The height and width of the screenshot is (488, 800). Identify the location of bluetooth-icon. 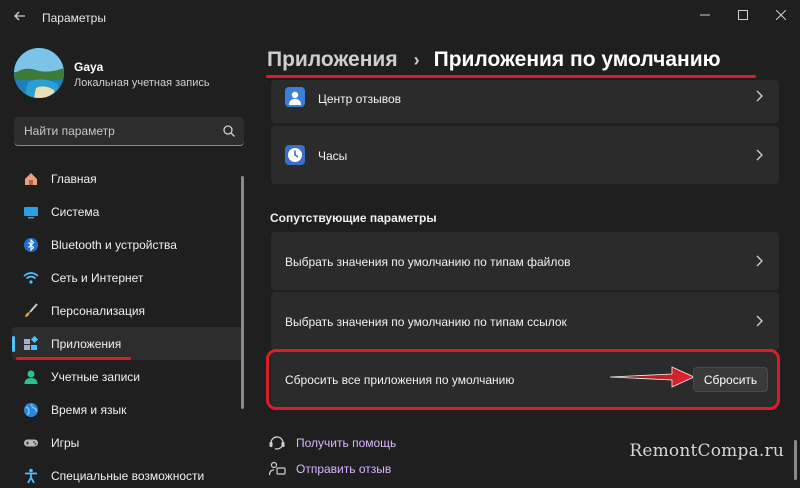
(31, 245).